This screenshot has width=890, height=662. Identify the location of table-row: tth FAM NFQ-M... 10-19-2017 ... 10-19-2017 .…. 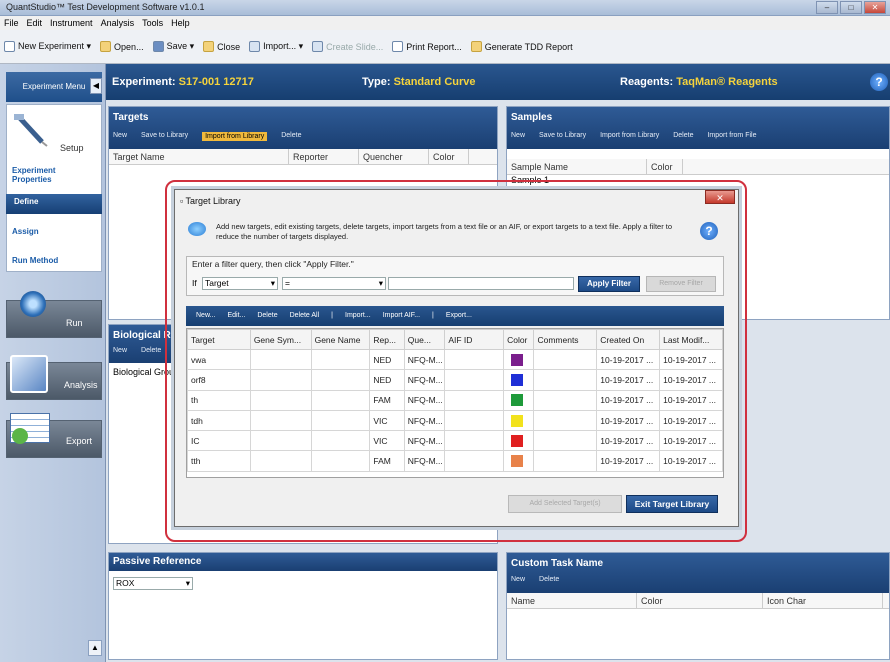
(455, 461).